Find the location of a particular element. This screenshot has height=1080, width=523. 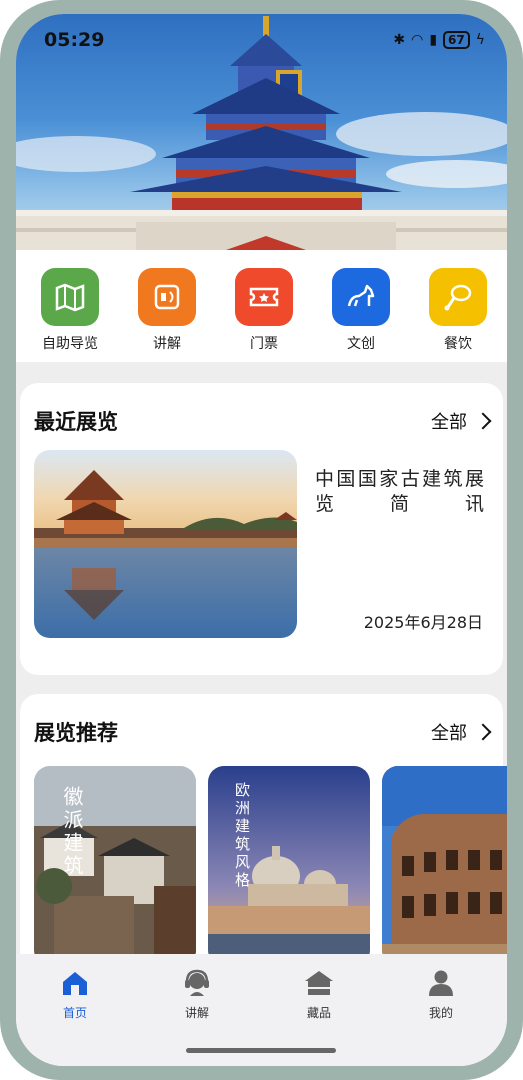

nav-label: 讲解 is located at coordinates (196, 1013).